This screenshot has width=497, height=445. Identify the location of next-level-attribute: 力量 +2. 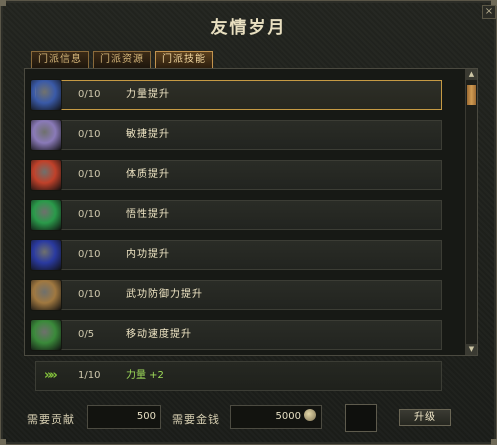
(145, 375).